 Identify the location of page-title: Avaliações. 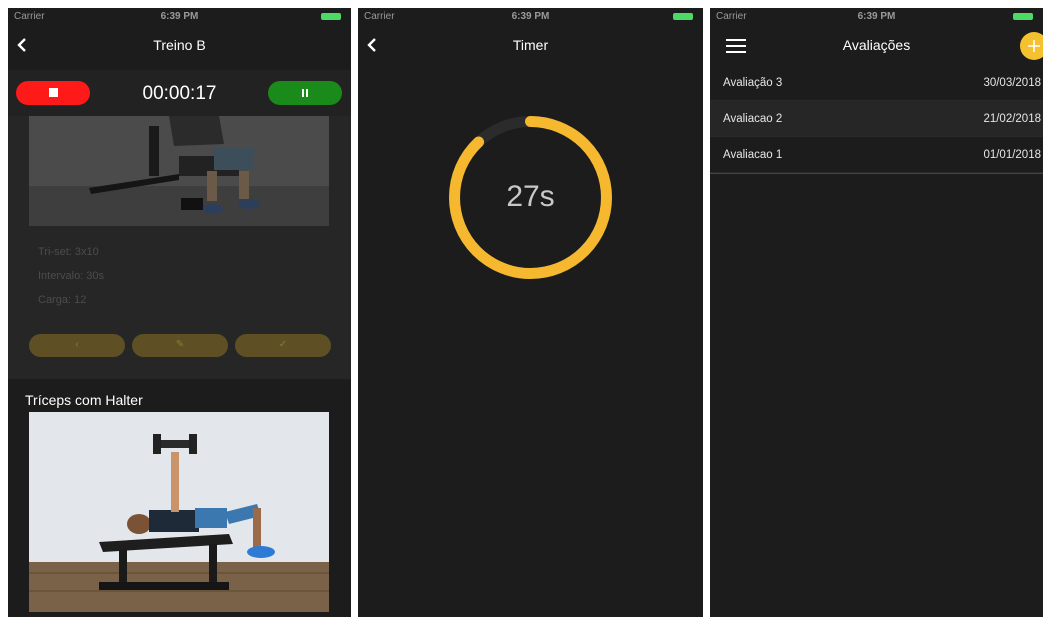
(876, 45).